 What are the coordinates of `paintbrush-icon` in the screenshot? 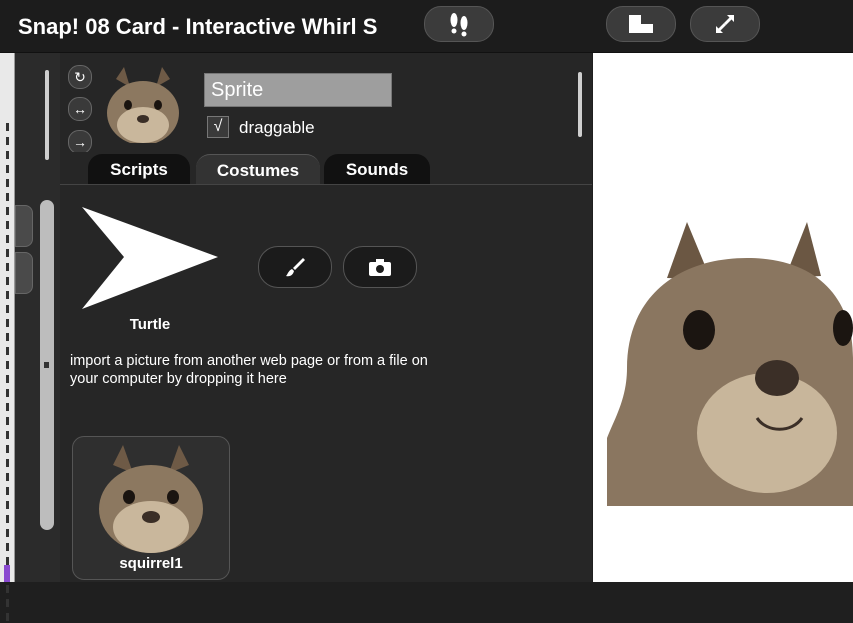 It's located at (295, 267).